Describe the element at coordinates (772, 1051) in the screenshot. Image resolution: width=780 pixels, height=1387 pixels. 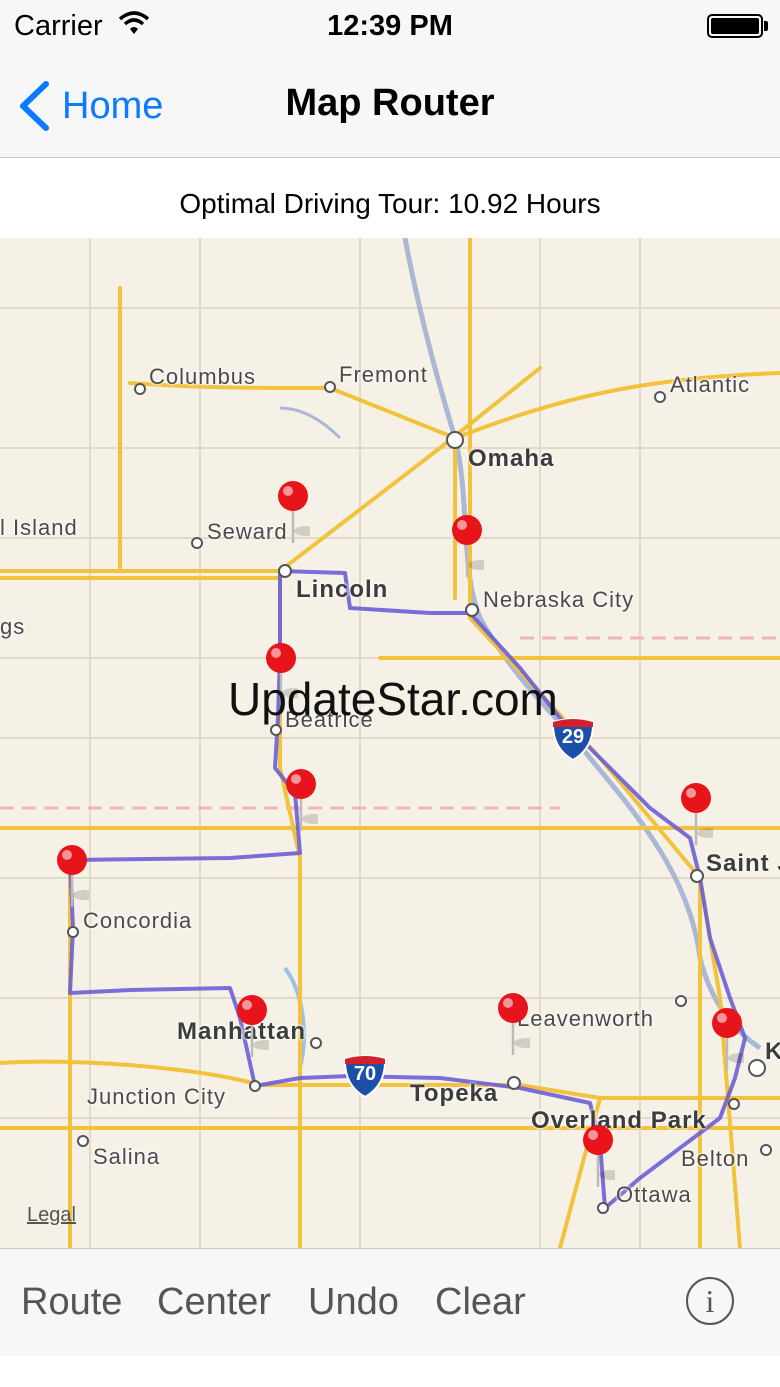
I see `city-label-kansas-city: K` at that location.